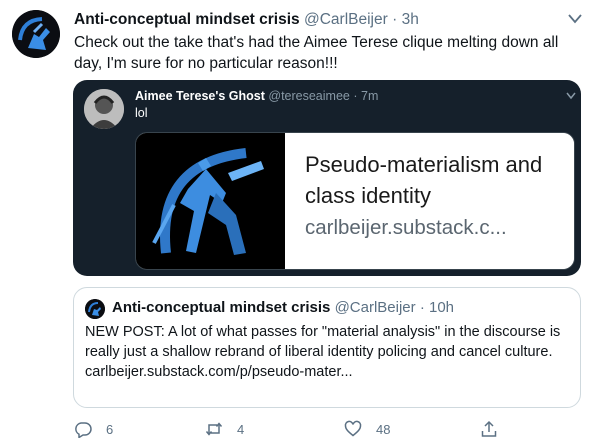 The height and width of the screenshot is (448, 597). I want to click on like-icon, so click(353, 428).